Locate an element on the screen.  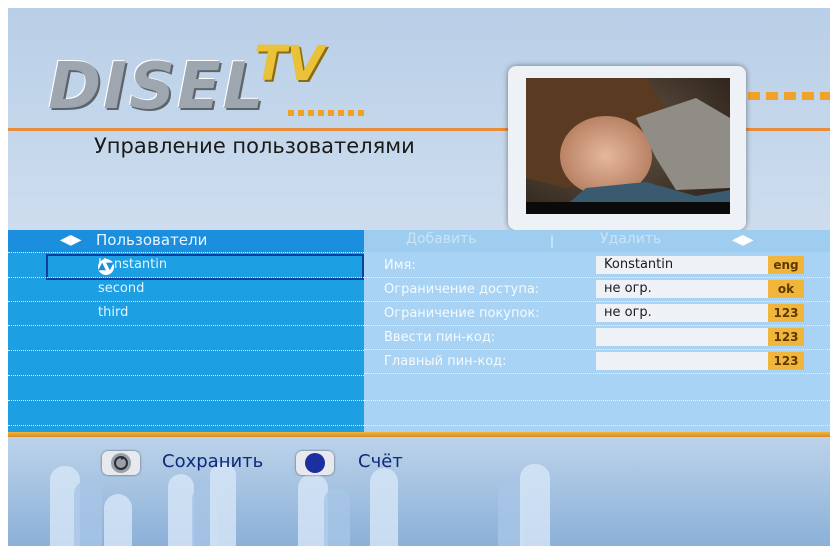
save-button-label: Сохранить is located at coordinates (213, 461).